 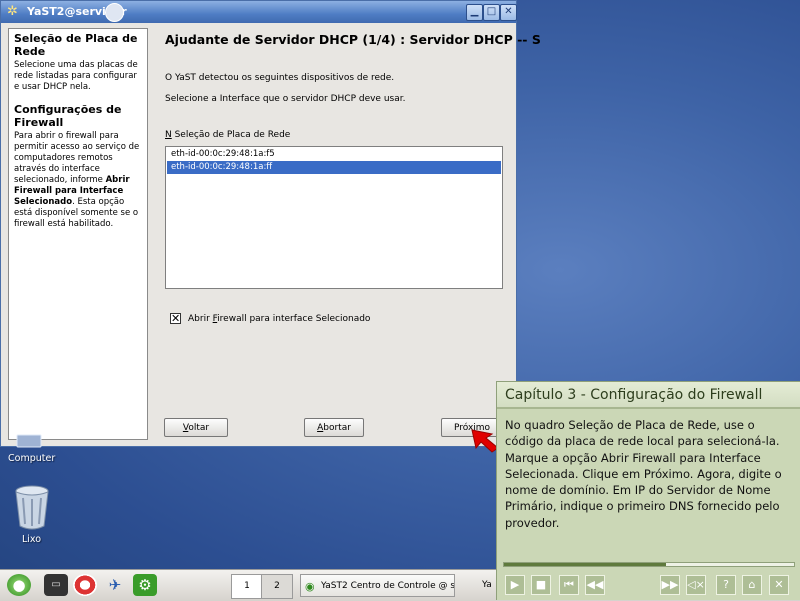 I want to click on workspace-2: 2, so click(x=277, y=586).